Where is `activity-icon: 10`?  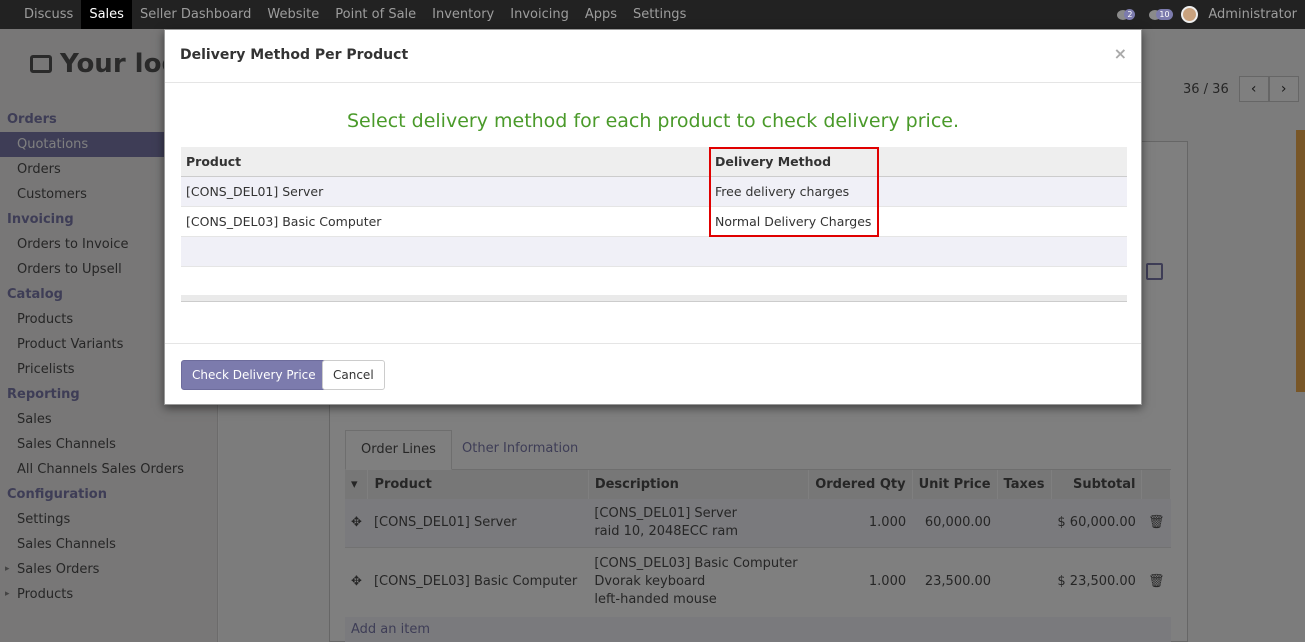 activity-icon: 10 is located at coordinates (1161, 15).